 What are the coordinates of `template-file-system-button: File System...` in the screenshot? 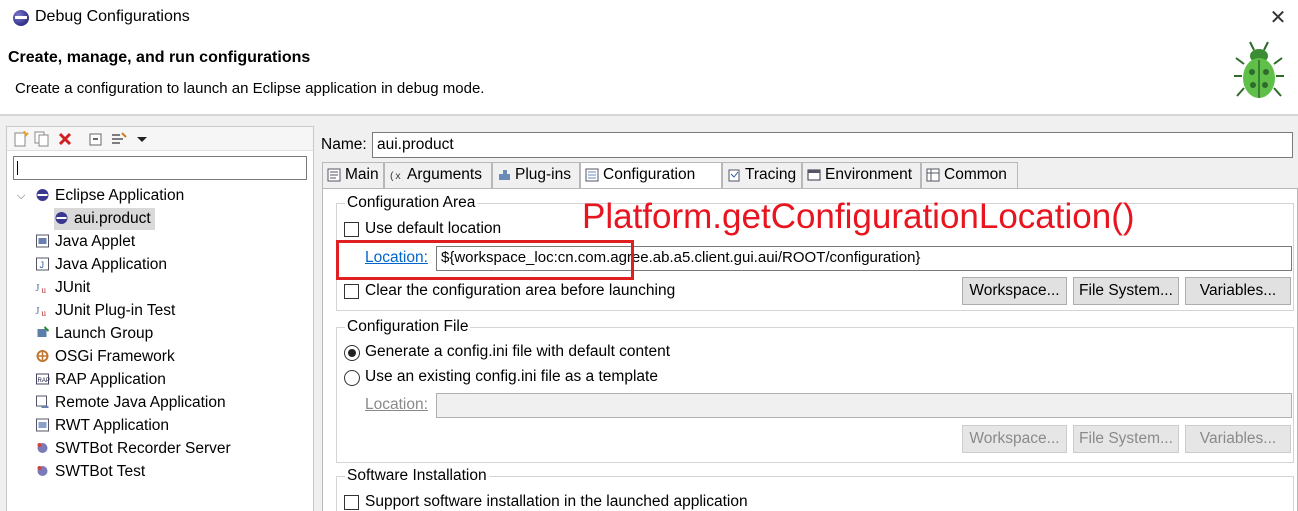 It's located at (1126, 439).